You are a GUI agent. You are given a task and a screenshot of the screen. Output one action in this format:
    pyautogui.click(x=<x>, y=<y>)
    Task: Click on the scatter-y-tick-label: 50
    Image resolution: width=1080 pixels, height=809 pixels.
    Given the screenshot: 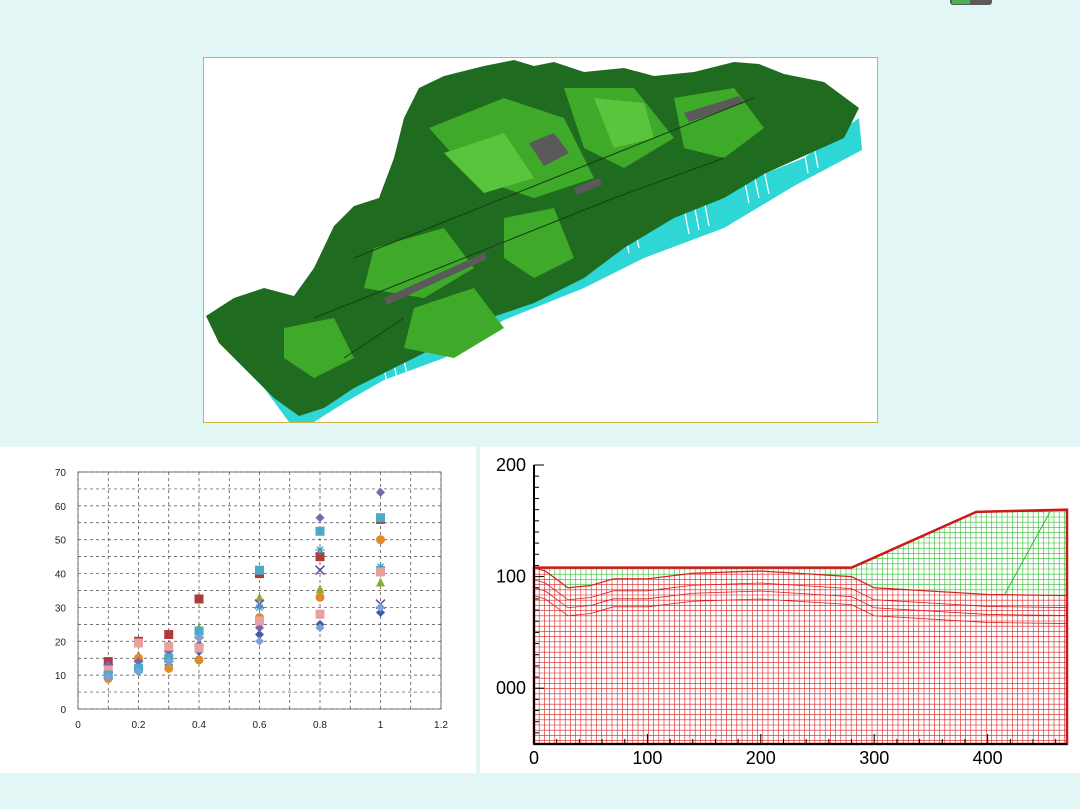 What is the action you would take?
    pyautogui.click(x=61, y=541)
    